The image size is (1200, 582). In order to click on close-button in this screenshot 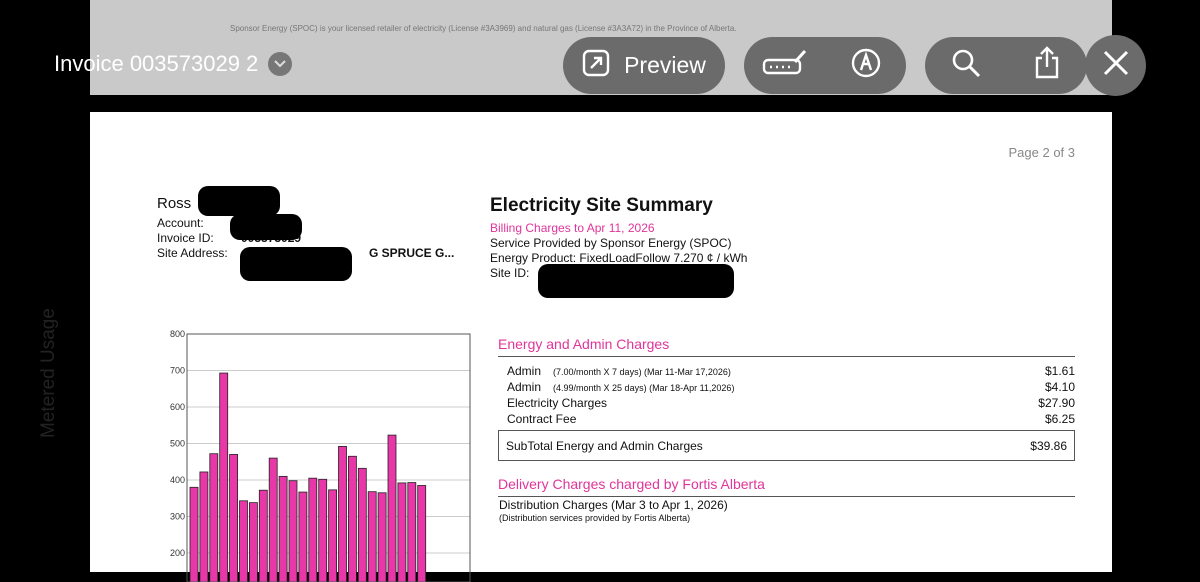, I will do `click(1115, 65)`.